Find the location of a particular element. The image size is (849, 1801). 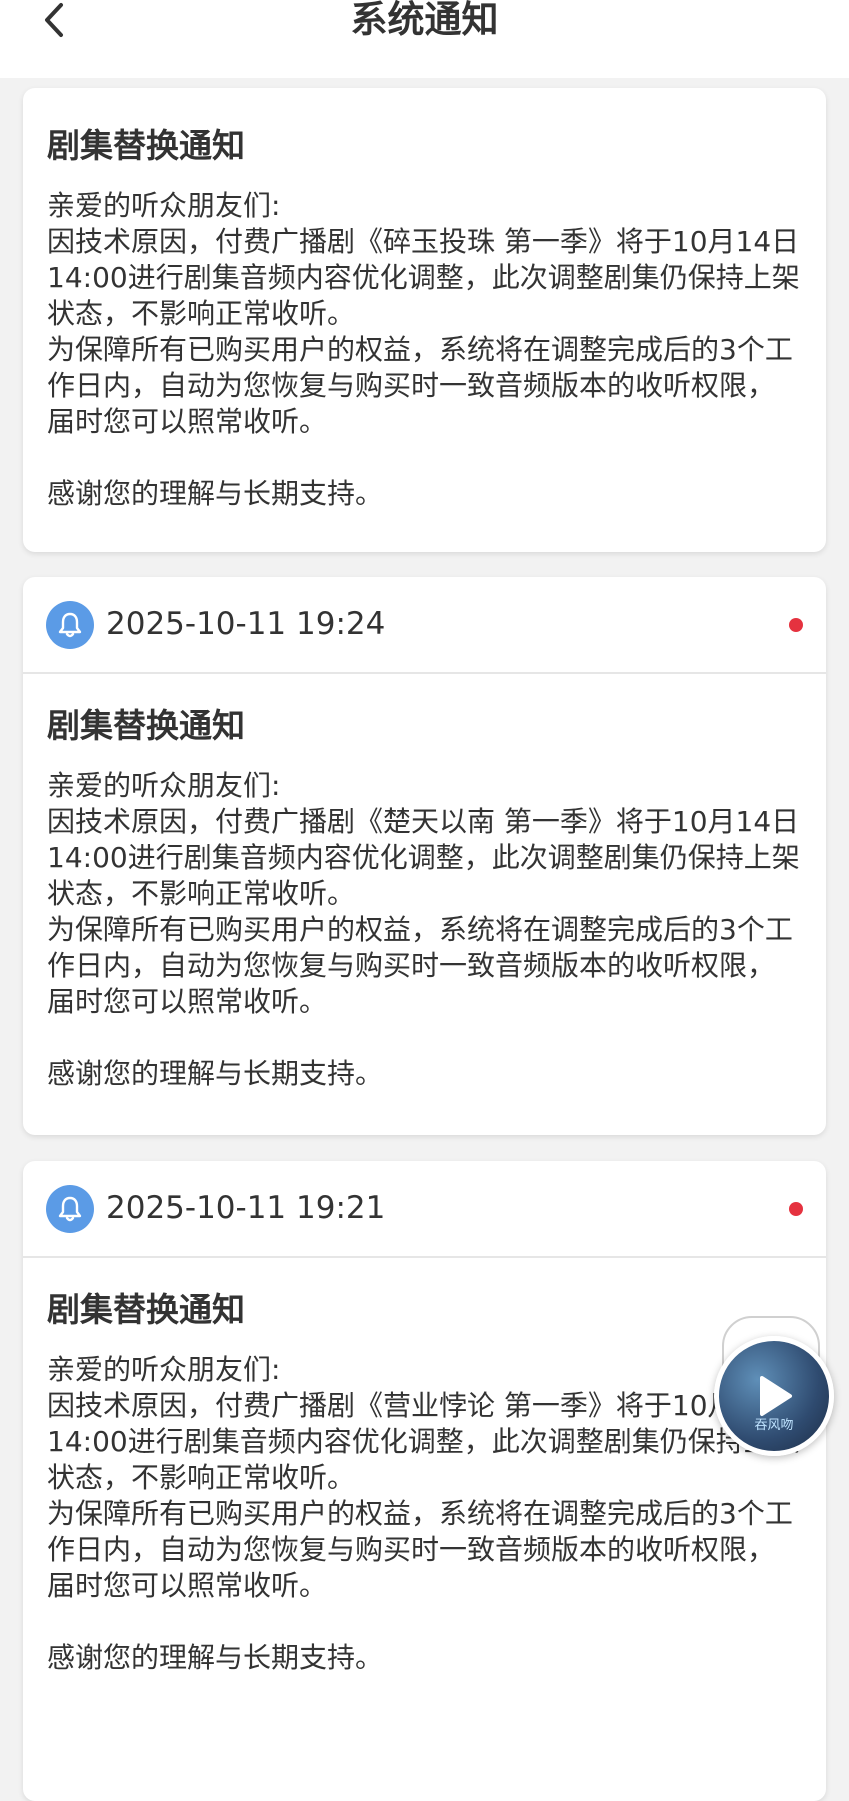

top-bar: 系统通知 is located at coordinates (424, 39).